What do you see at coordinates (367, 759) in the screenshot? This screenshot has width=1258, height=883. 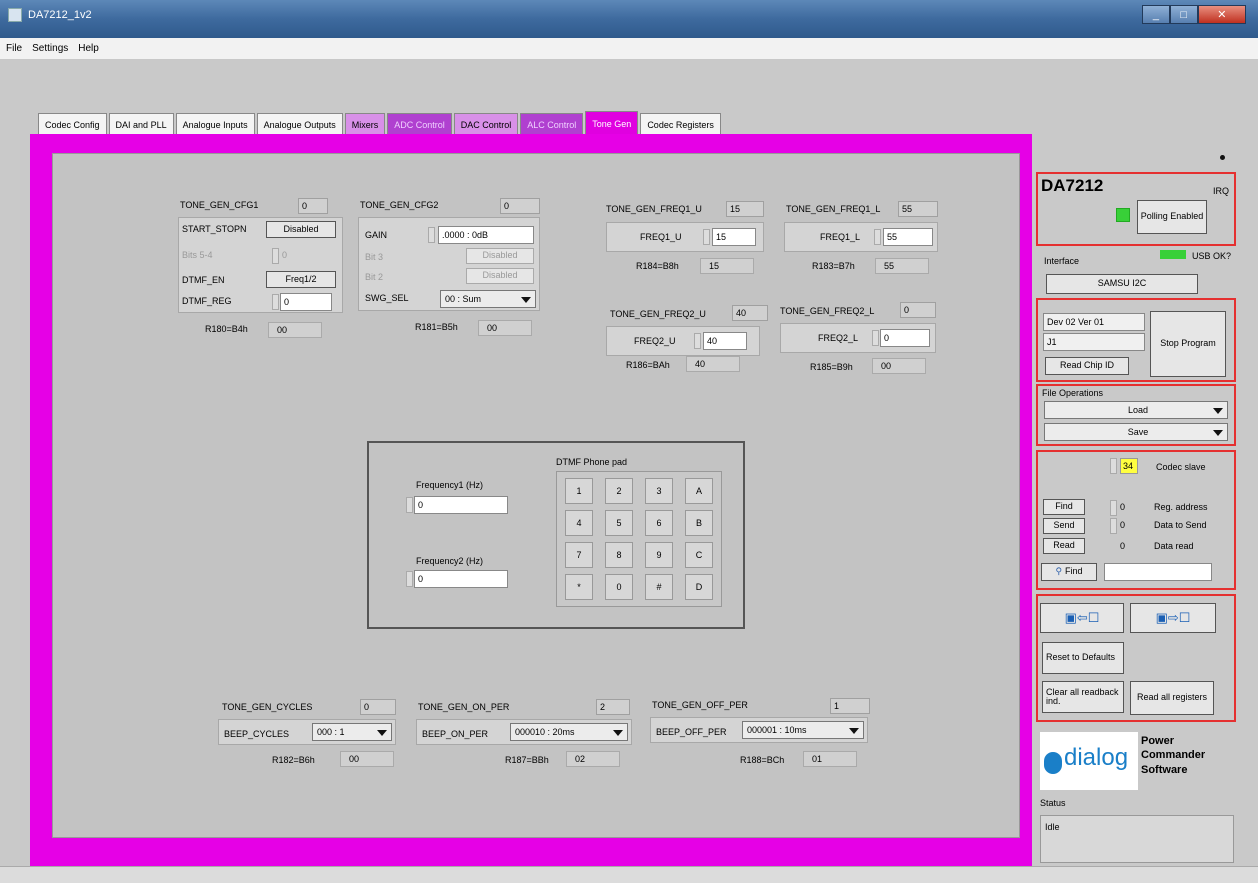 I see `cycles-reg-value: 00` at bounding box center [367, 759].